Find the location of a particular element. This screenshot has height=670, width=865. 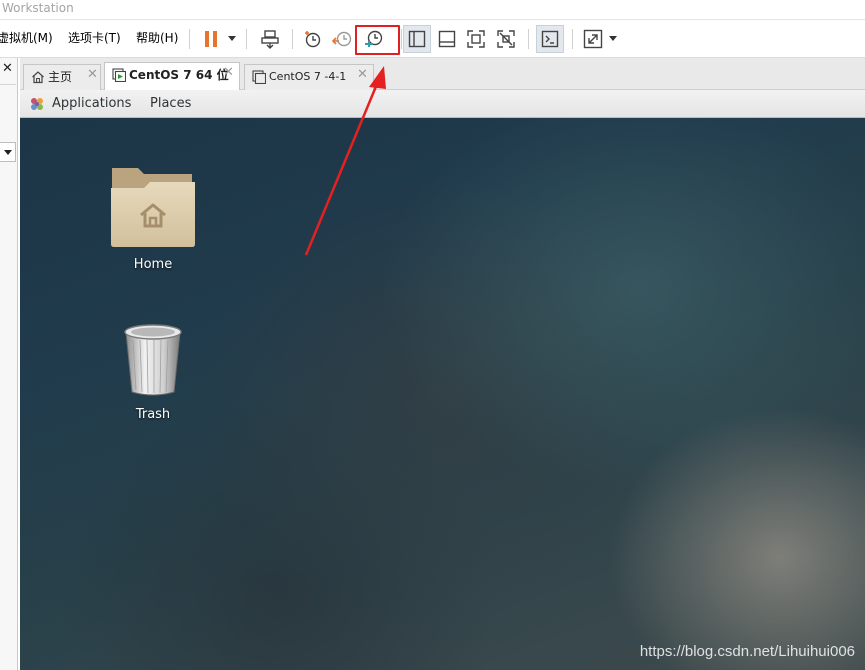

take-snapshot-button is located at coordinates (312, 39).